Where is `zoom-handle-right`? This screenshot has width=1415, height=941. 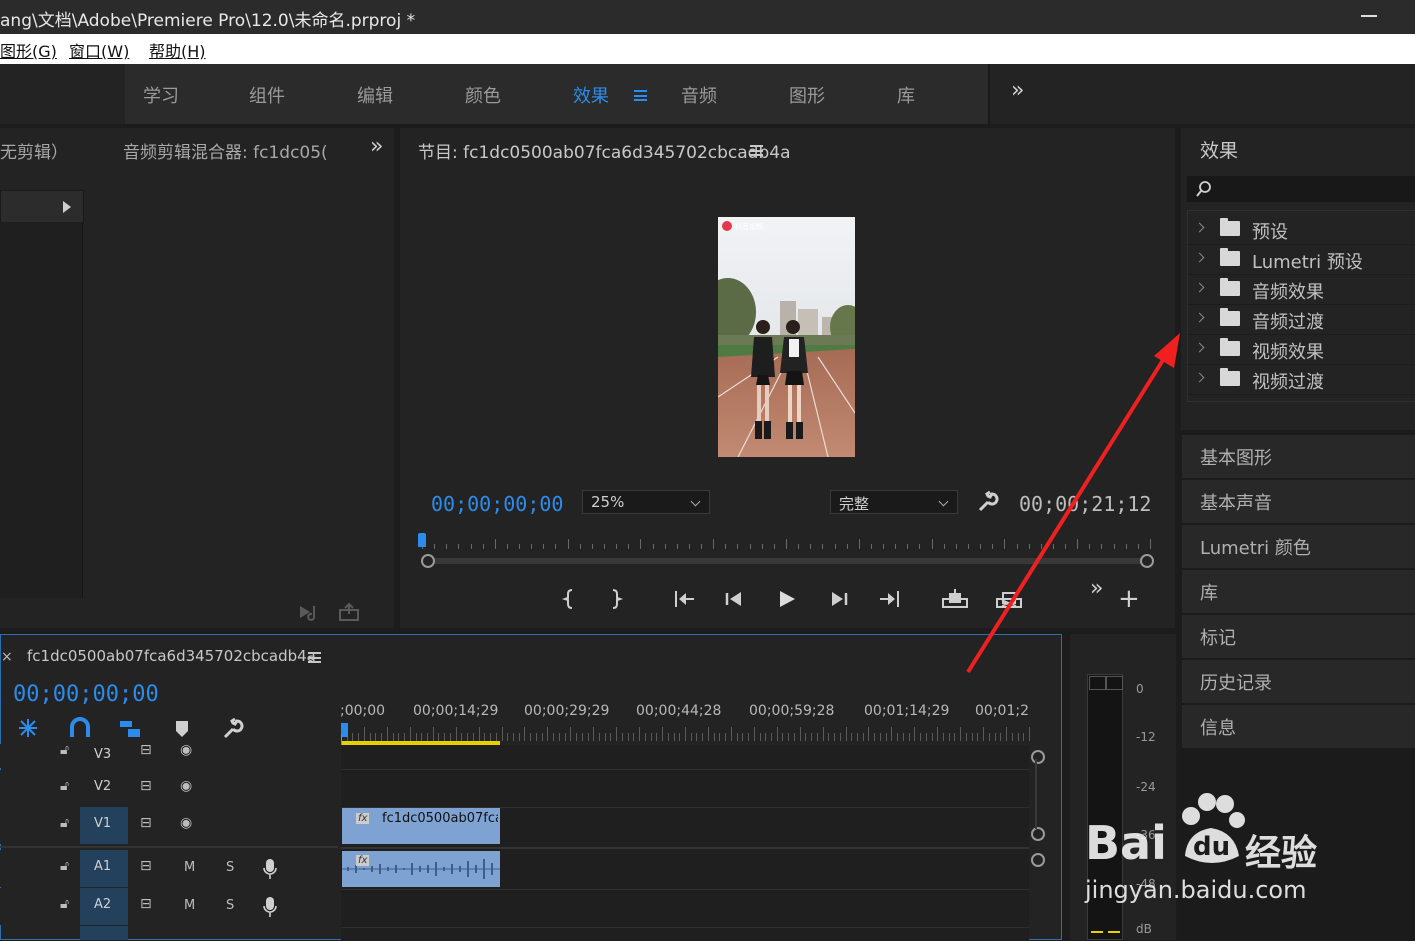
zoom-handle-right is located at coordinates (1147, 561).